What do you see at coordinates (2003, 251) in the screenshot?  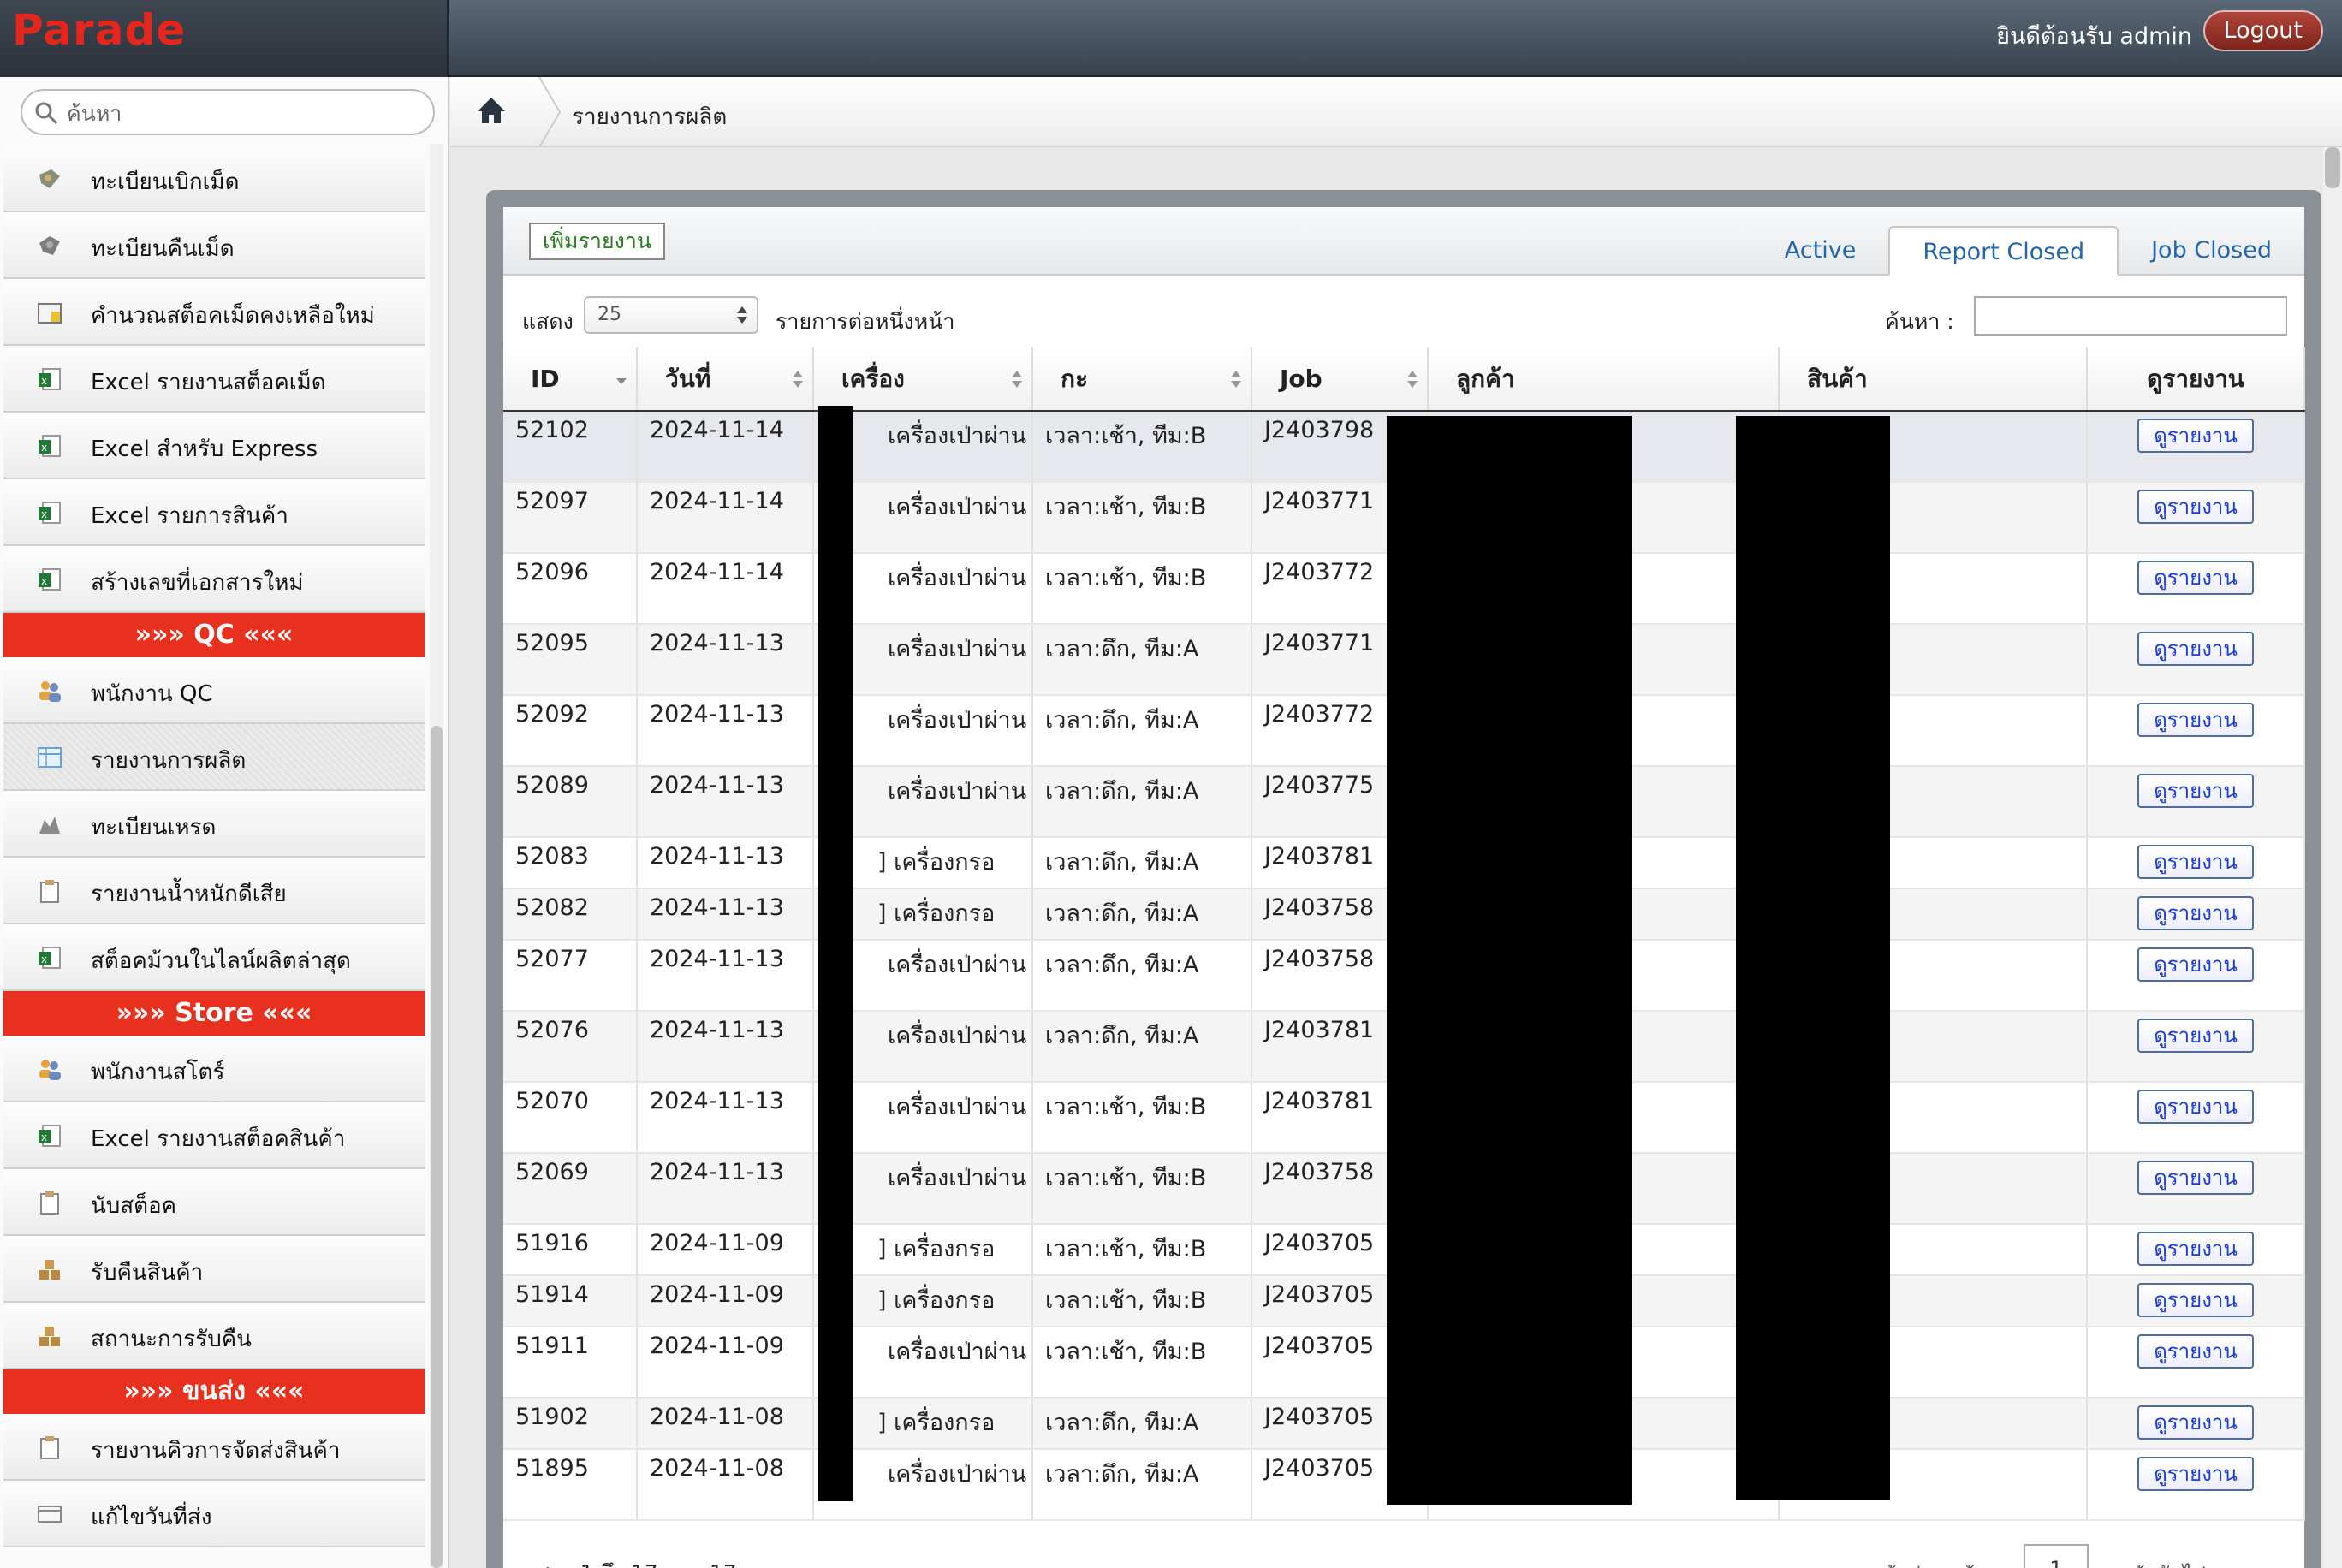 I see `tab-report-closed: Report Closed` at bounding box center [2003, 251].